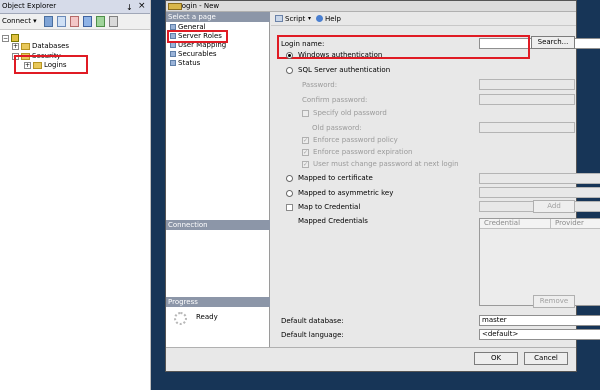 Image resolution: width=600 pixels, height=390 pixels. I want to click on splitter, so click(150, 195).